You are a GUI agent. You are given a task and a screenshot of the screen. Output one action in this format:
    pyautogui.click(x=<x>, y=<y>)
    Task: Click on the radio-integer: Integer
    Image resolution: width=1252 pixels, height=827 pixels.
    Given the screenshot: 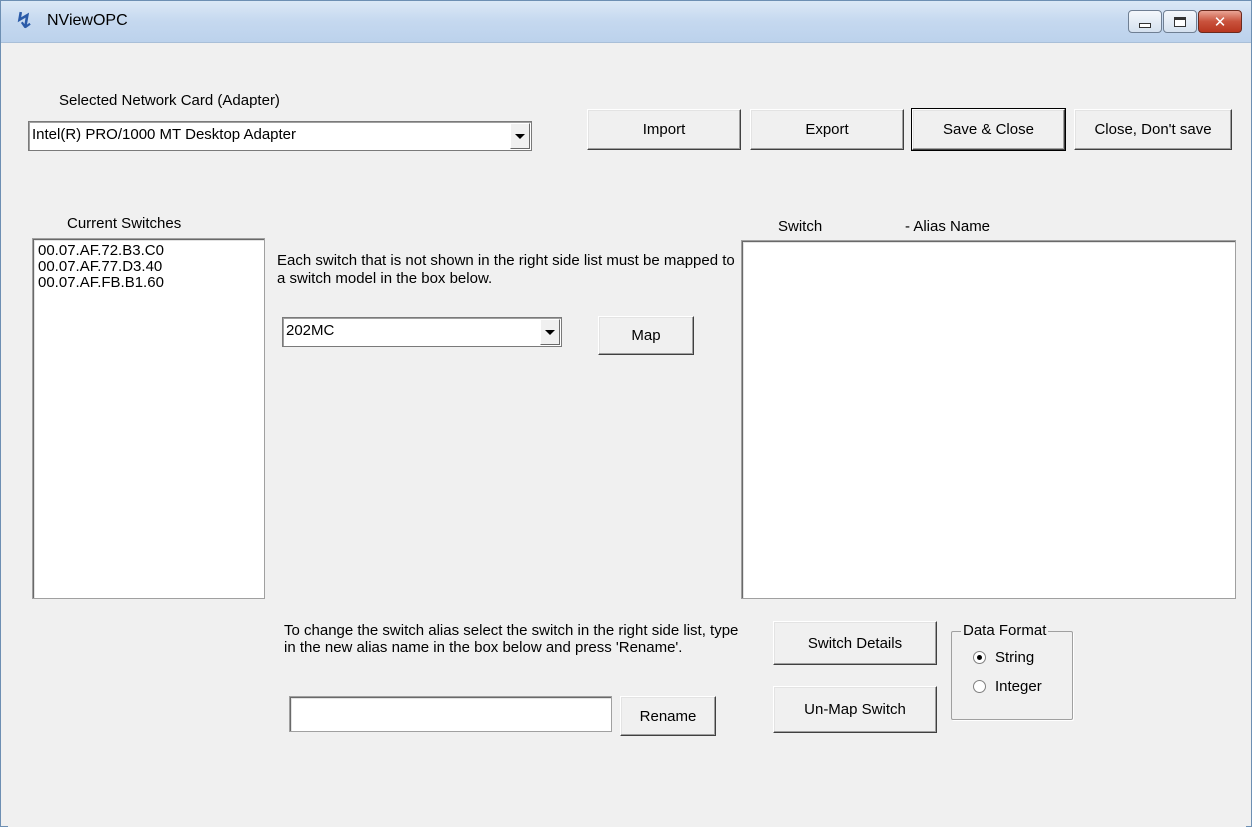 What is the action you would take?
    pyautogui.click(x=1007, y=686)
    